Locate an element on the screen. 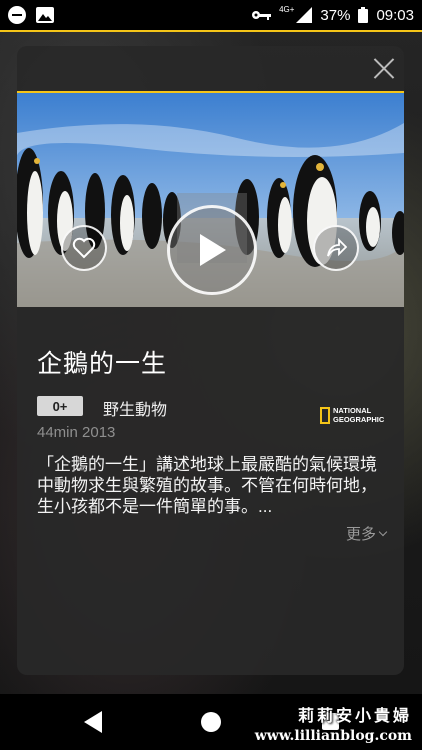 Image resolution: width=422 pixels, height=750 pixels. clock: 09:03 is located at coordinates (395, 15).